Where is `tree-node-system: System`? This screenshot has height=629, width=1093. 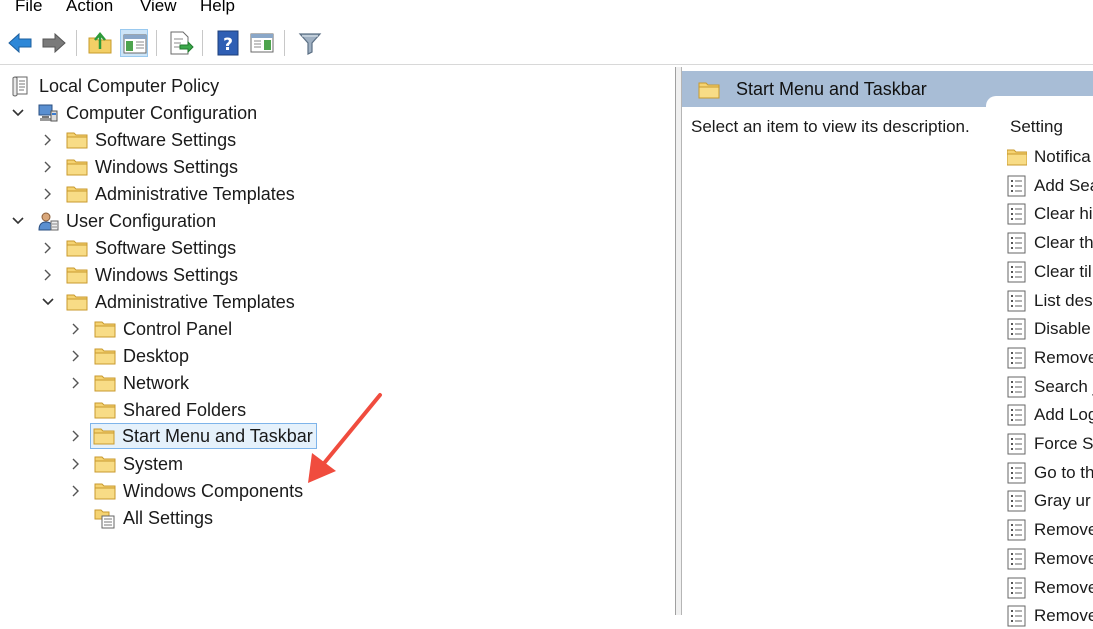 tree-node-system: System is located at coordinates (127, 463).